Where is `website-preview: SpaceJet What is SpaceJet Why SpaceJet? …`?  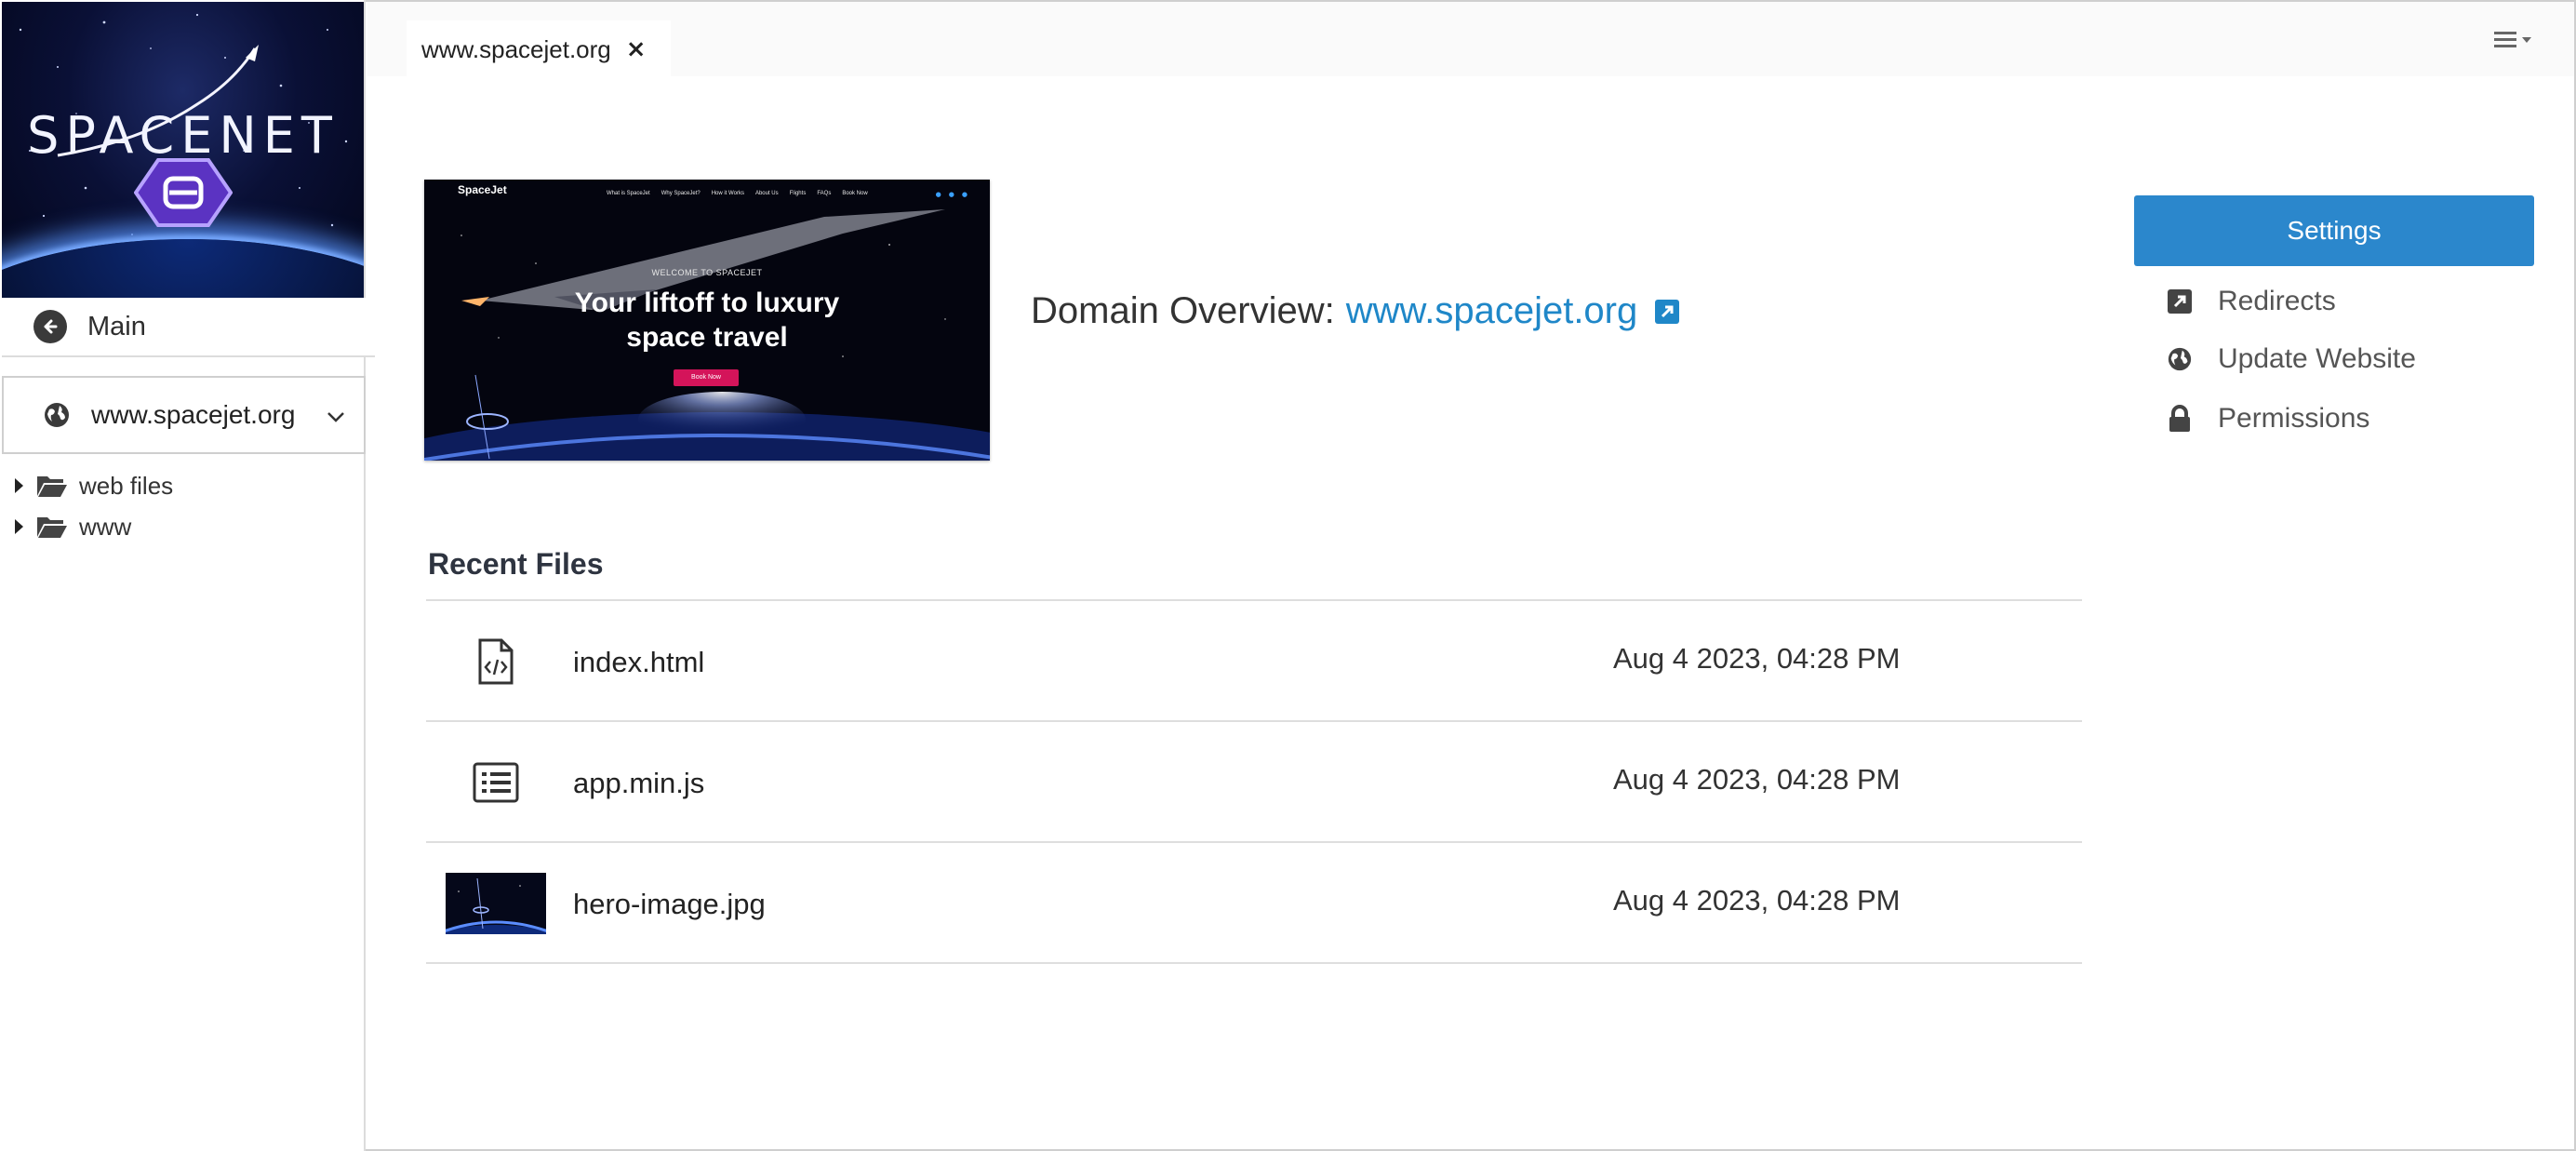 website-preview: SpaceJet What is SpaceJet Why SpaceJet? … is located at coordinates (707, 320).